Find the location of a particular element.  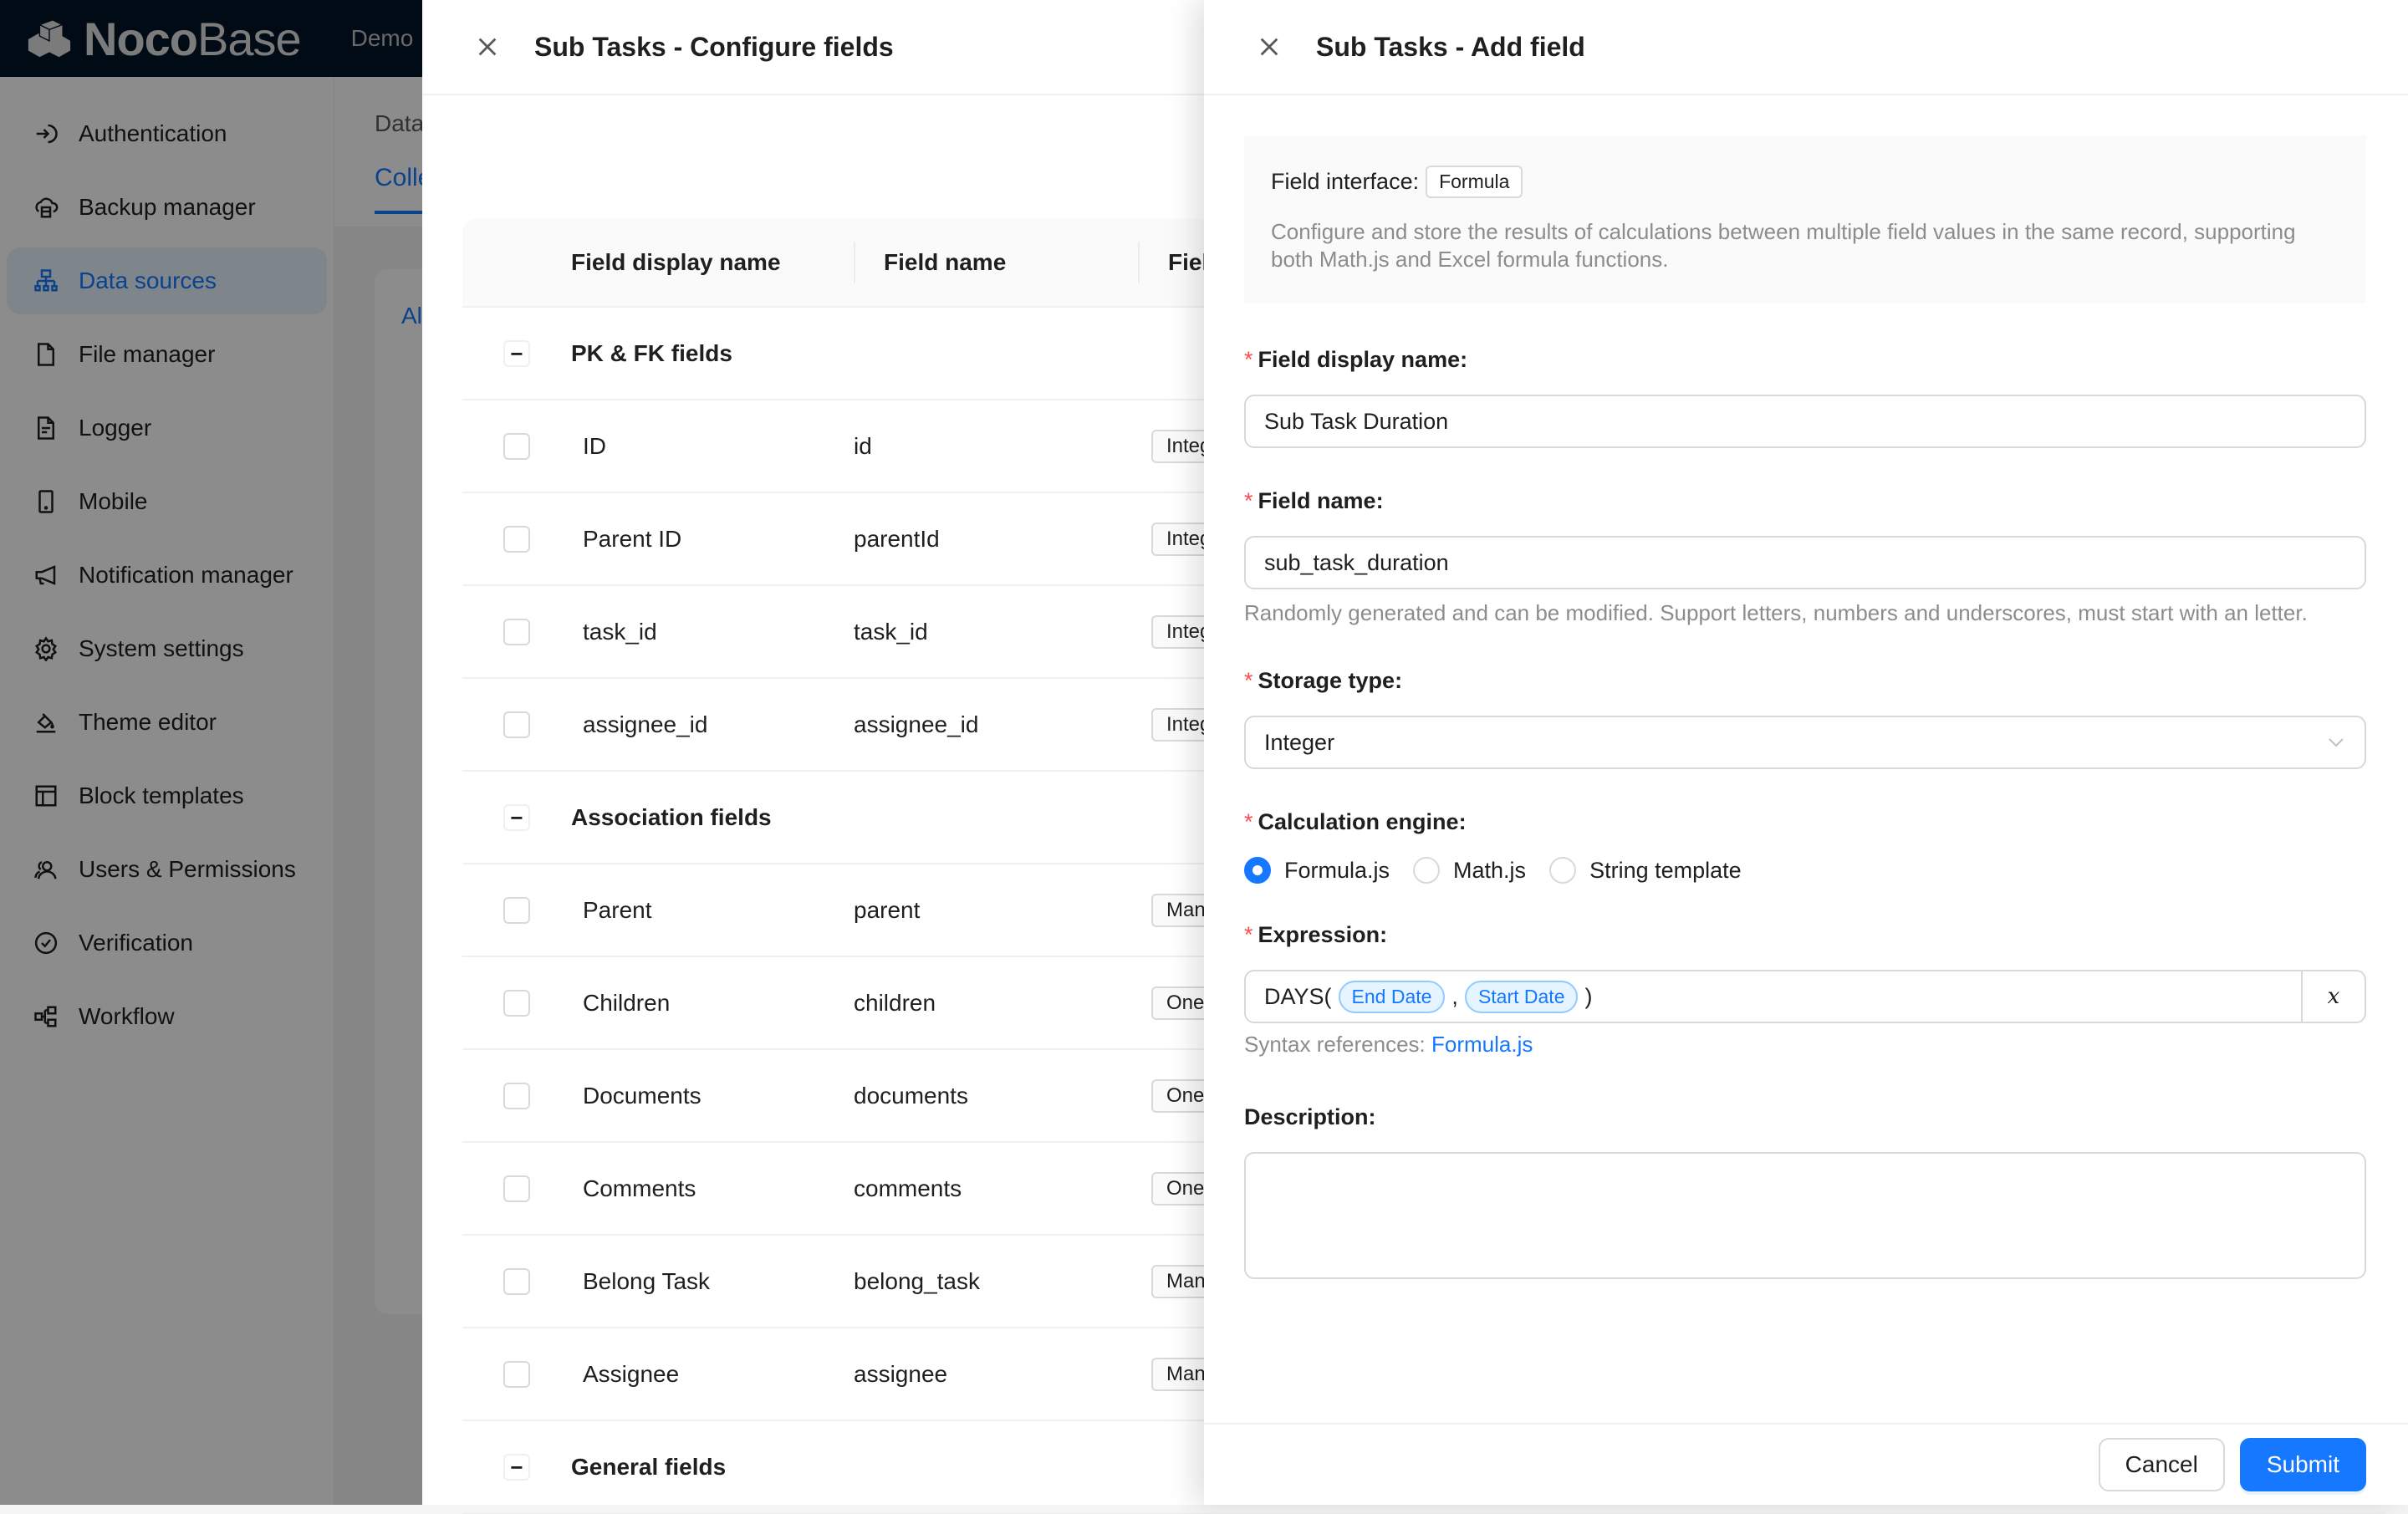

storage-type-value: Integer is located at coordinates (1299, 743).